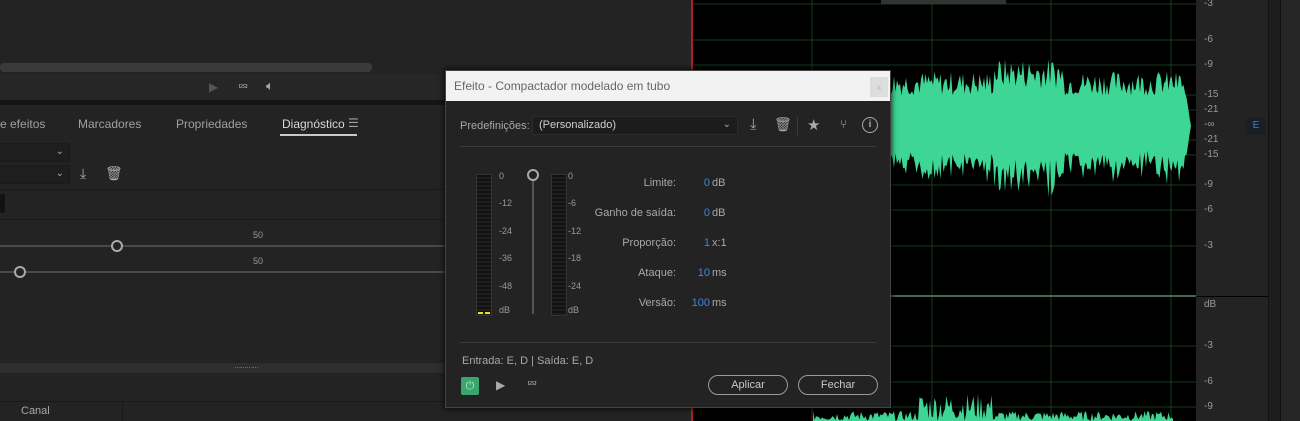 The height and width of the screenshot is (421, 1300). What do you see at coordinates (313, 124) in the screenshot?
I see `tab-diagnostics: Diagnóstico` at bounding box center [313, 124].